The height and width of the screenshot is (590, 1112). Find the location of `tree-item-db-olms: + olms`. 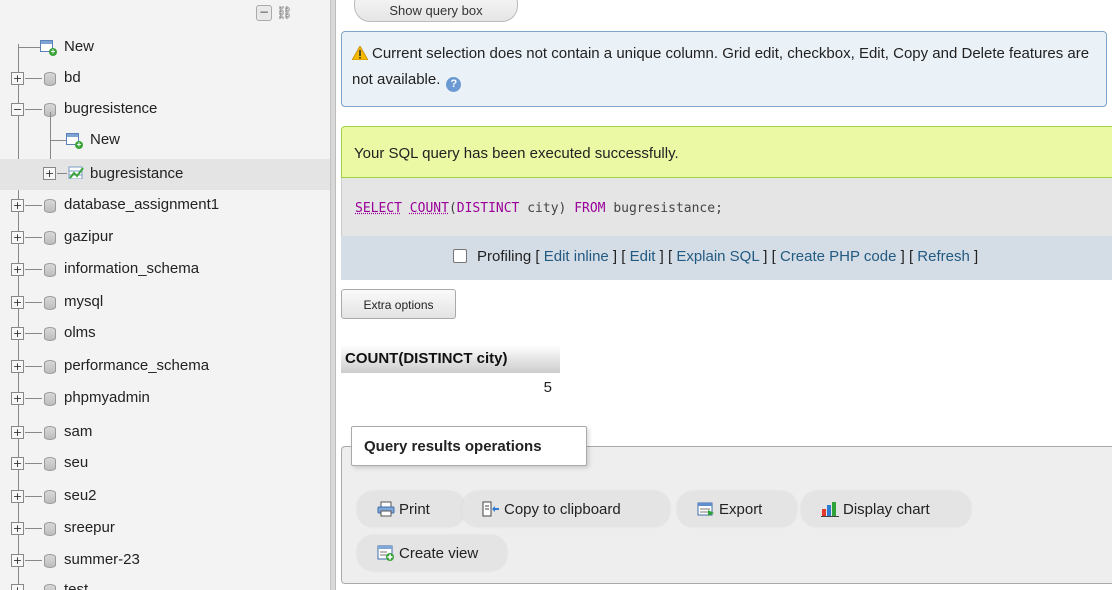

tree-item-db-olms: + olms is located at coordinates (165, 333).